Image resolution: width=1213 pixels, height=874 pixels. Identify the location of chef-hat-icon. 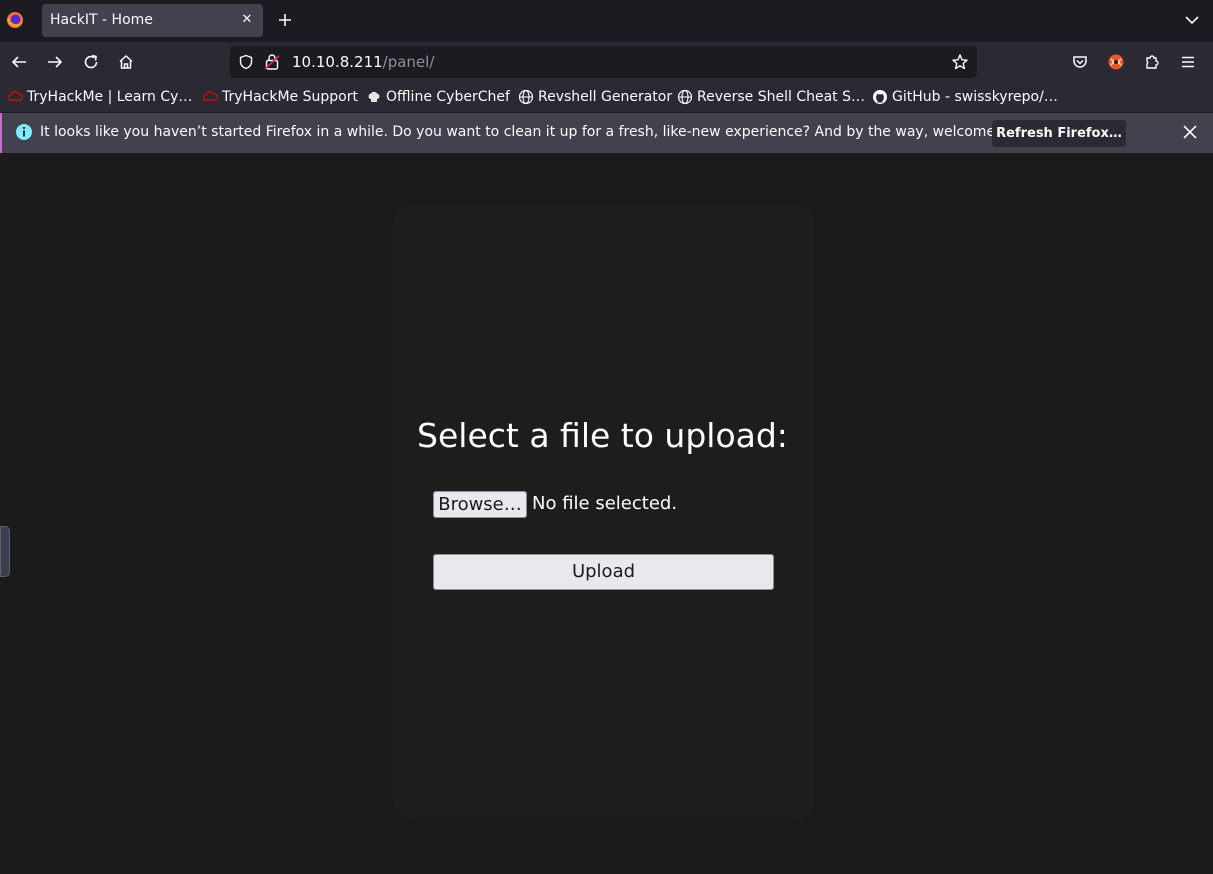
(374, 96).